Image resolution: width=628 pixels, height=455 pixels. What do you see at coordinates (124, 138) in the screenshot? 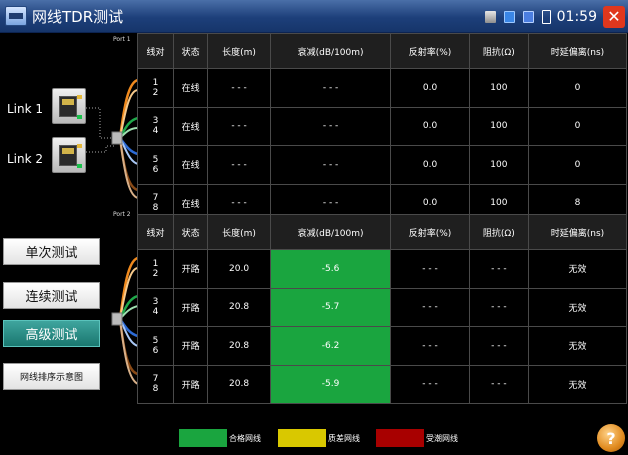
I see `port1-cable-graphic` at bounding box center [124, 138].